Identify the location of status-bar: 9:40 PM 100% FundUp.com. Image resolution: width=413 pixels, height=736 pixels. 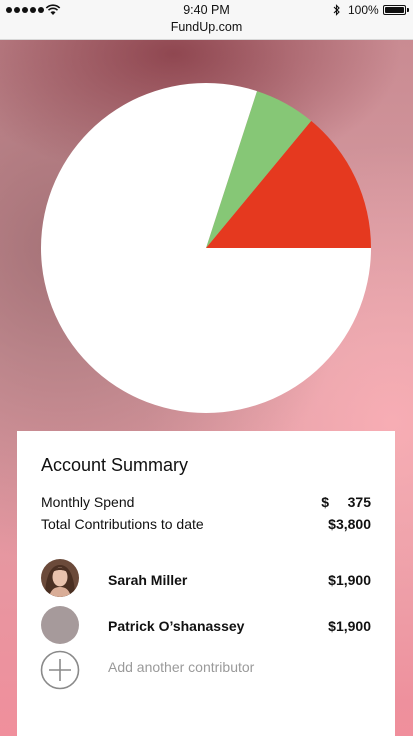
(206, 20).